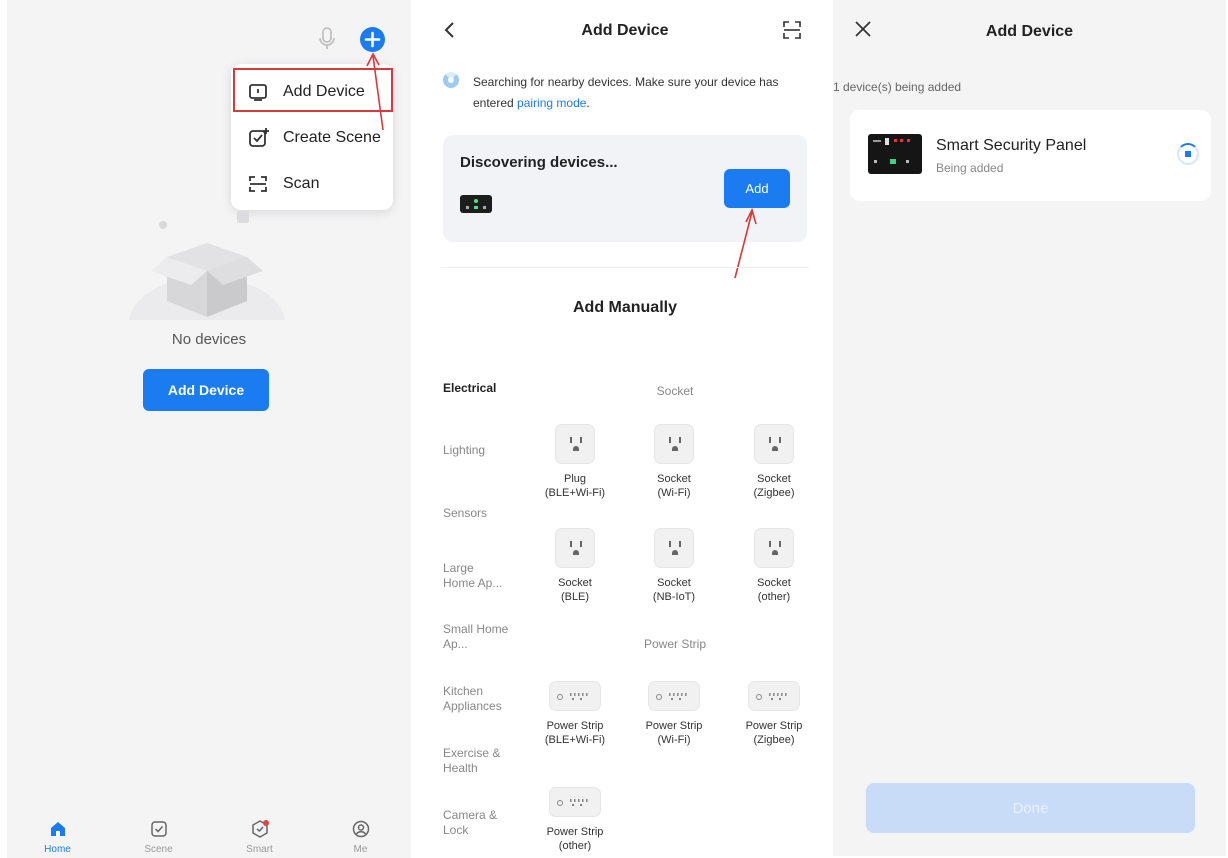  I want to click on divider, so click(625, 267).